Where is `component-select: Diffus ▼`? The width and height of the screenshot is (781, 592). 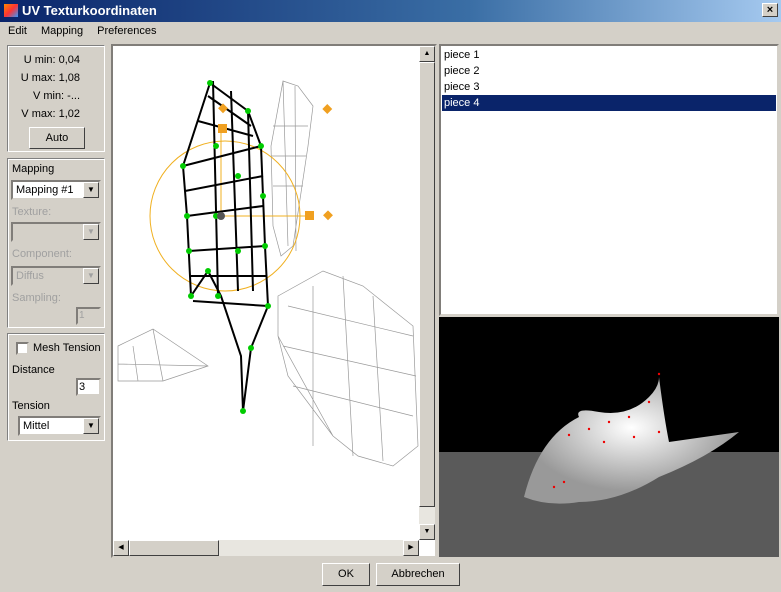 component-select: Diffus ▼ is located at coordinates (56, 276).